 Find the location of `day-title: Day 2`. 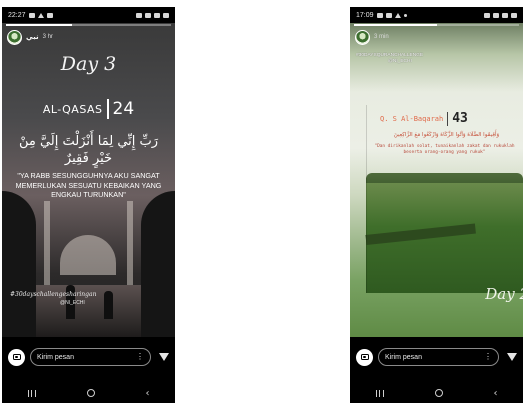

day-title: Day 2 is located at coordinates (504, 294).